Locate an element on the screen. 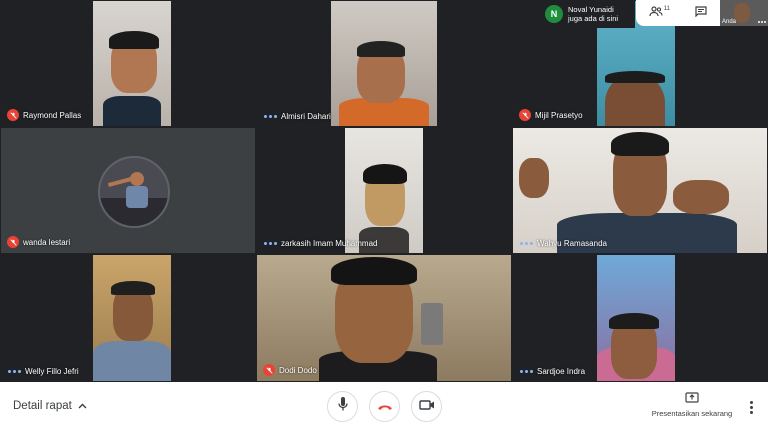 Image resolution: width=768 pixels, height=431 pixels. chat-button is located at coordinates (701, 13).